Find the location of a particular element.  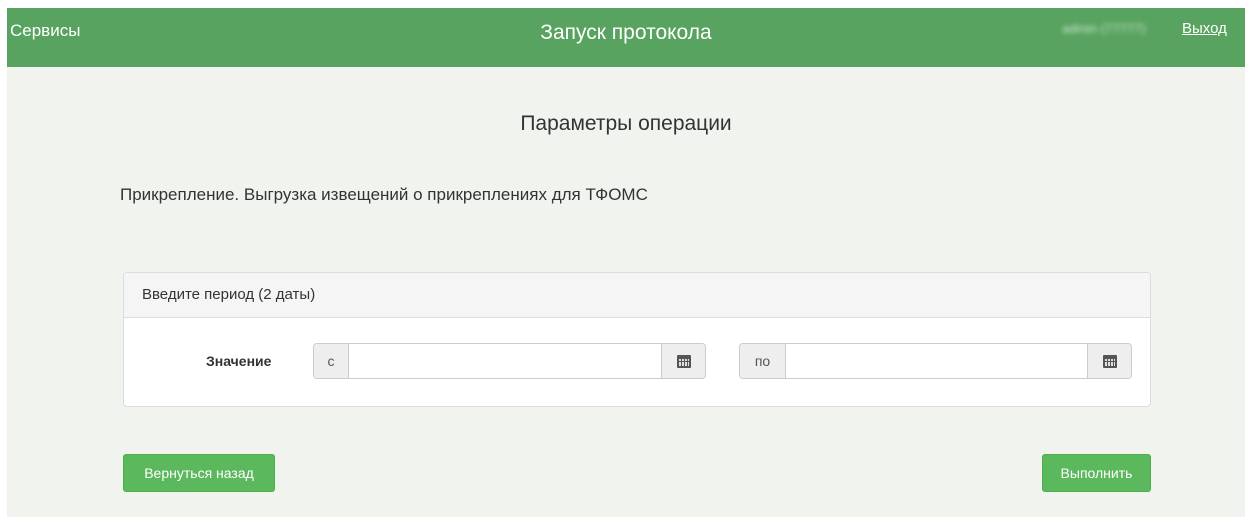

section-heading: Параметры операции is located at coordinates (626, 123).